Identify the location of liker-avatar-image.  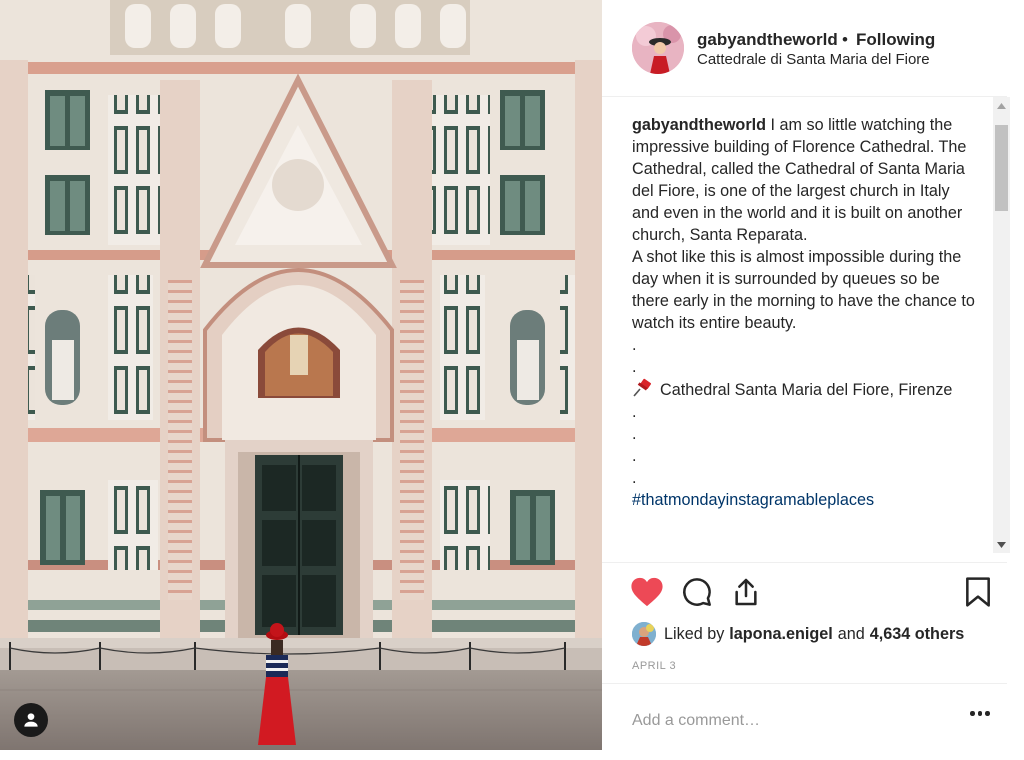
(644, 634).